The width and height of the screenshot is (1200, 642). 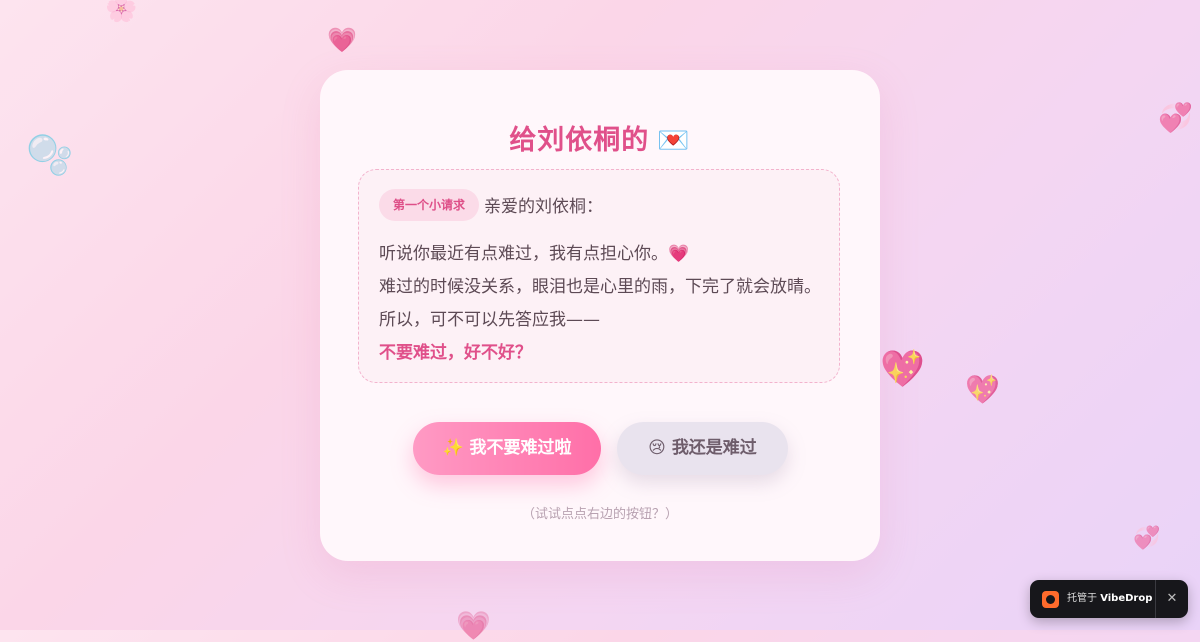 What do you see at coordinates (50, 155) in the screenshot?
I see `bubbles-icon: 🫧` at bounding box center [50, 155].